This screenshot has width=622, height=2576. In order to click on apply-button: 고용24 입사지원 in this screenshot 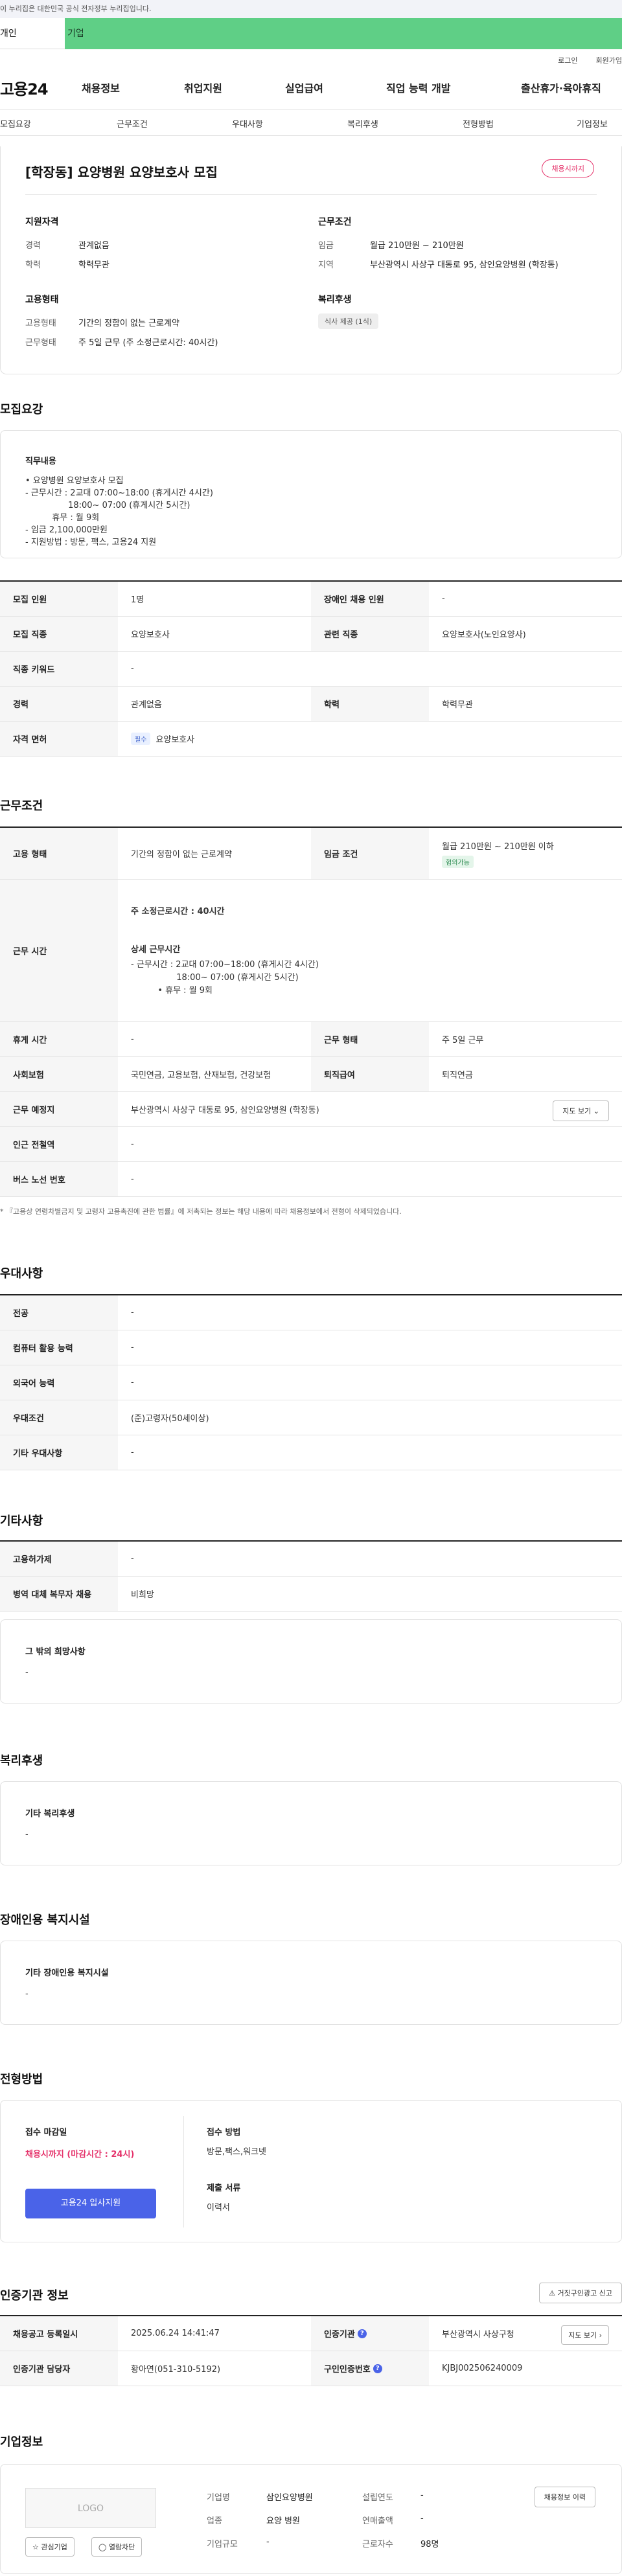, I will do `click(90, 2203)`.